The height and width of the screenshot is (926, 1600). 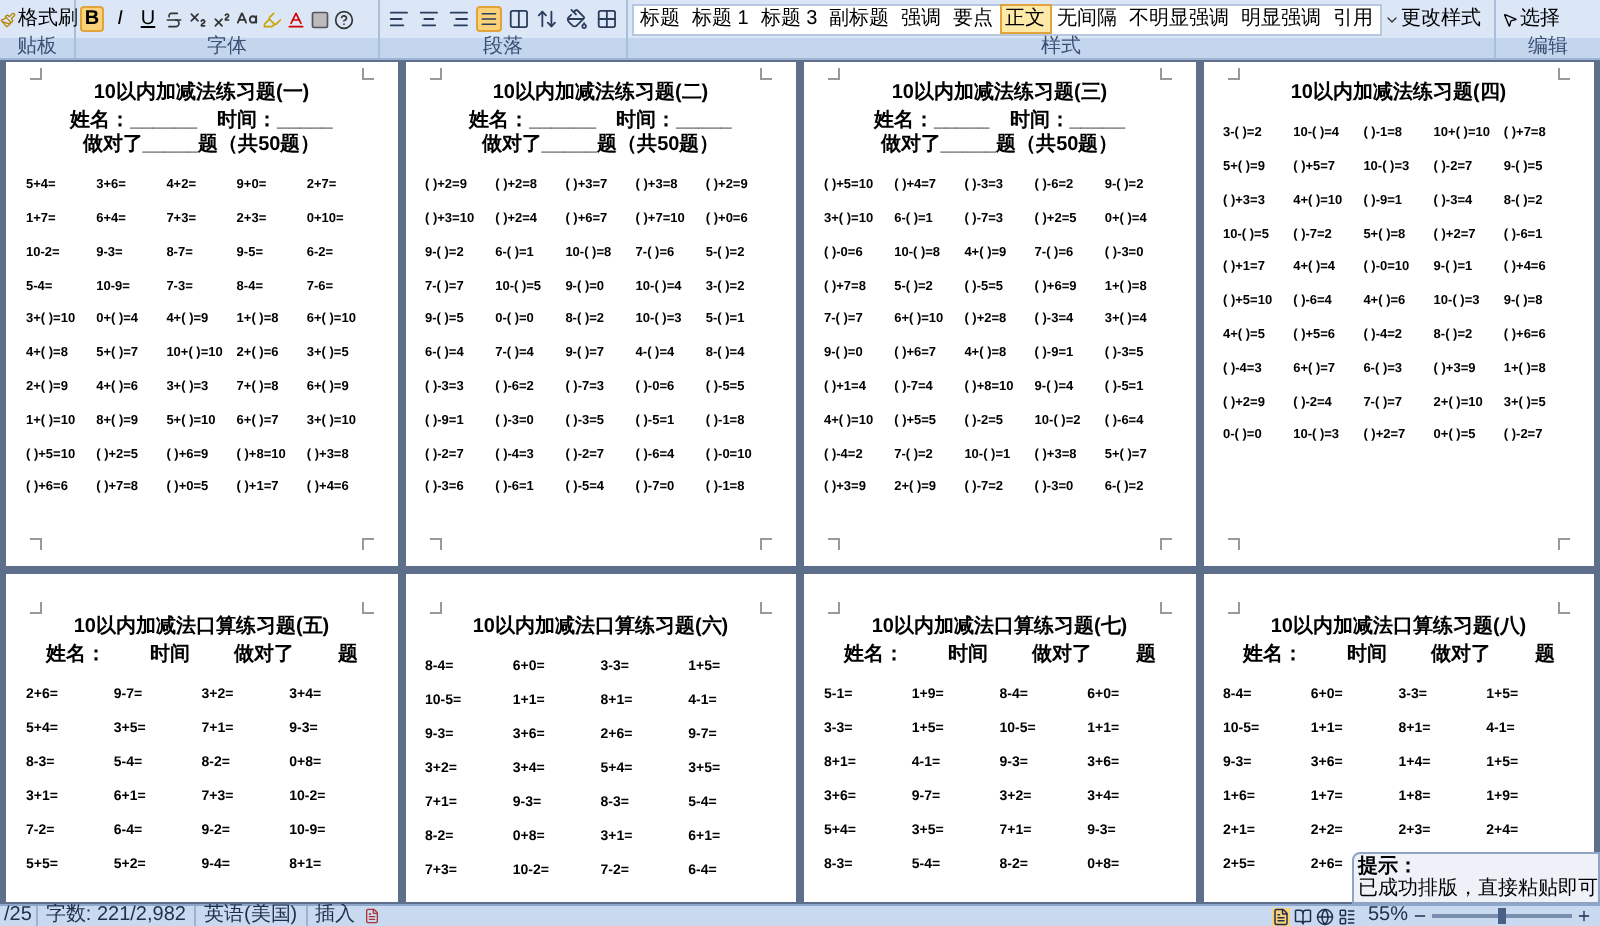 I want to click on style-gallery-item: 副标题, so click(x=859, y=19).